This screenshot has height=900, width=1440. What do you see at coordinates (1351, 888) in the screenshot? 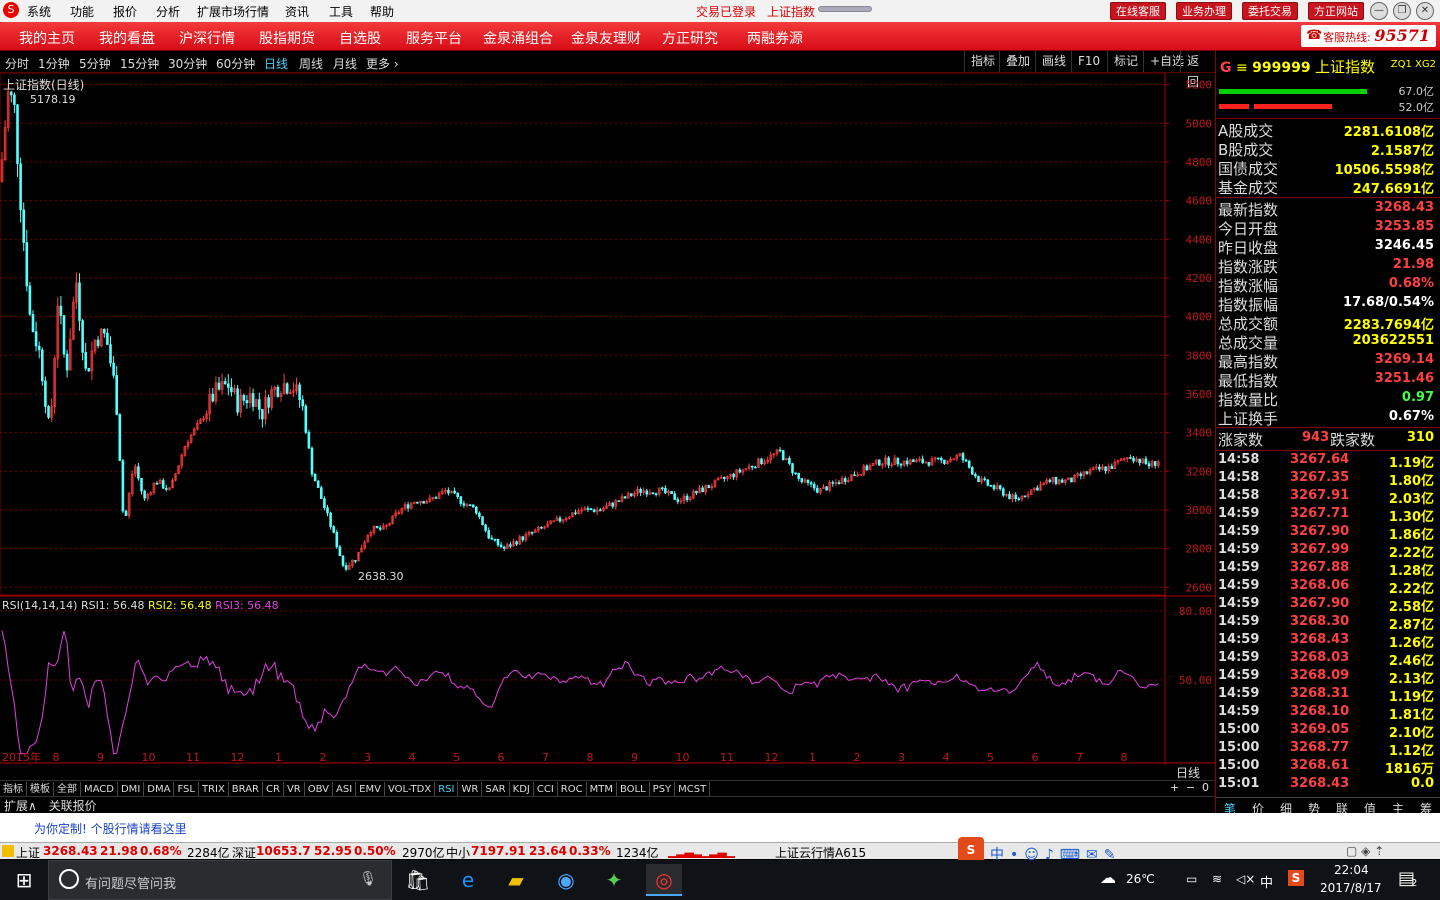
I see `clock-date: 2017/8/17` at bounding box center [1351, 888].